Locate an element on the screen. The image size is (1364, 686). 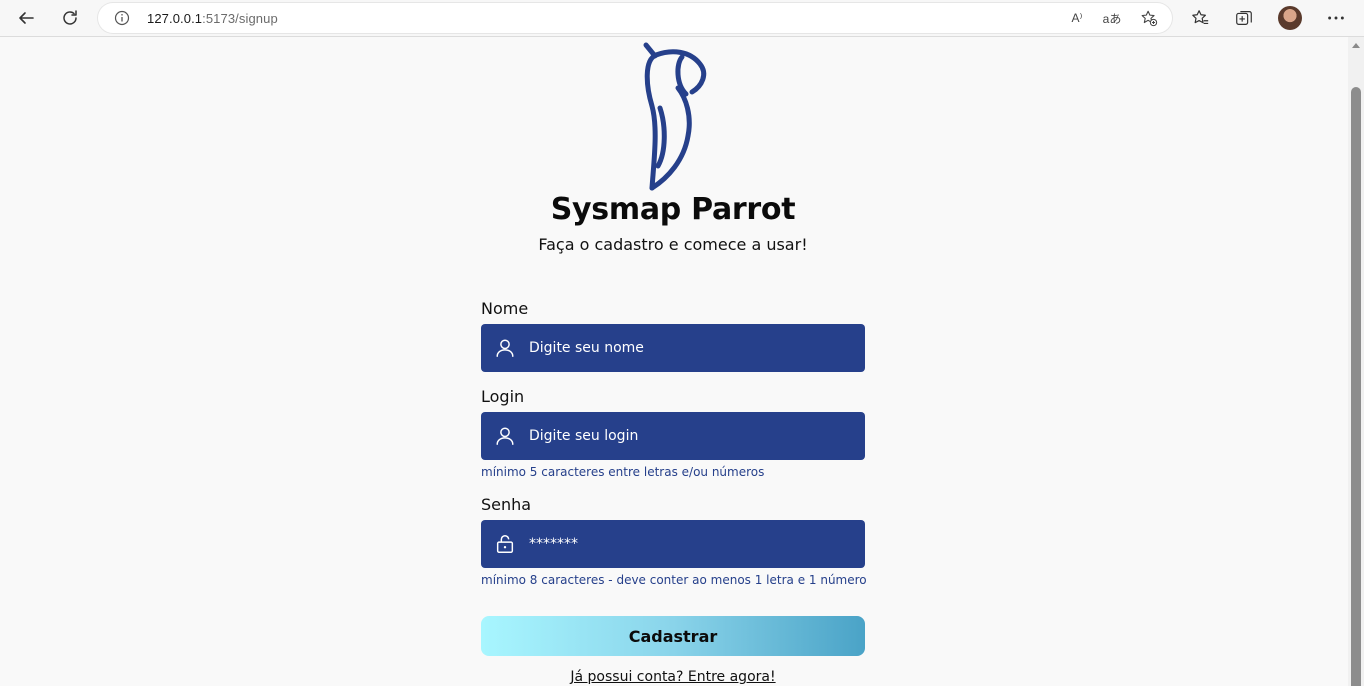
add-favorite-icon is located at coordinates (1149, 18).